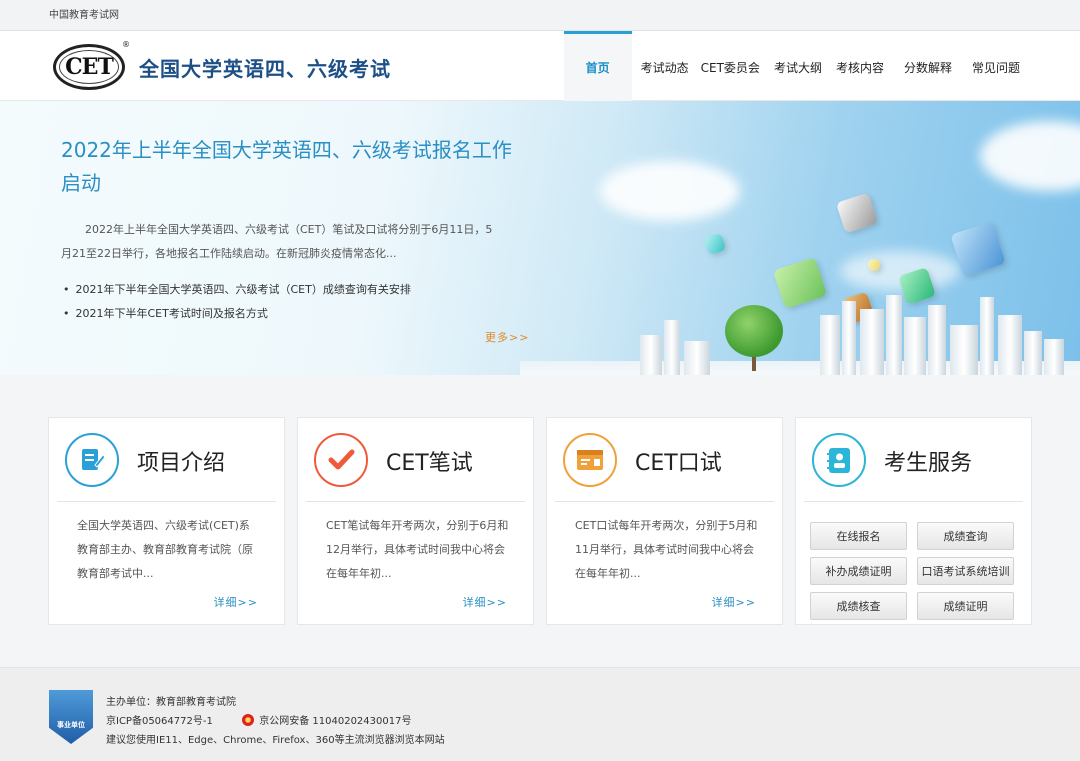 The image size is (1080, 761). I want to click on nav-faq: 常见问题, so click(996, 66).